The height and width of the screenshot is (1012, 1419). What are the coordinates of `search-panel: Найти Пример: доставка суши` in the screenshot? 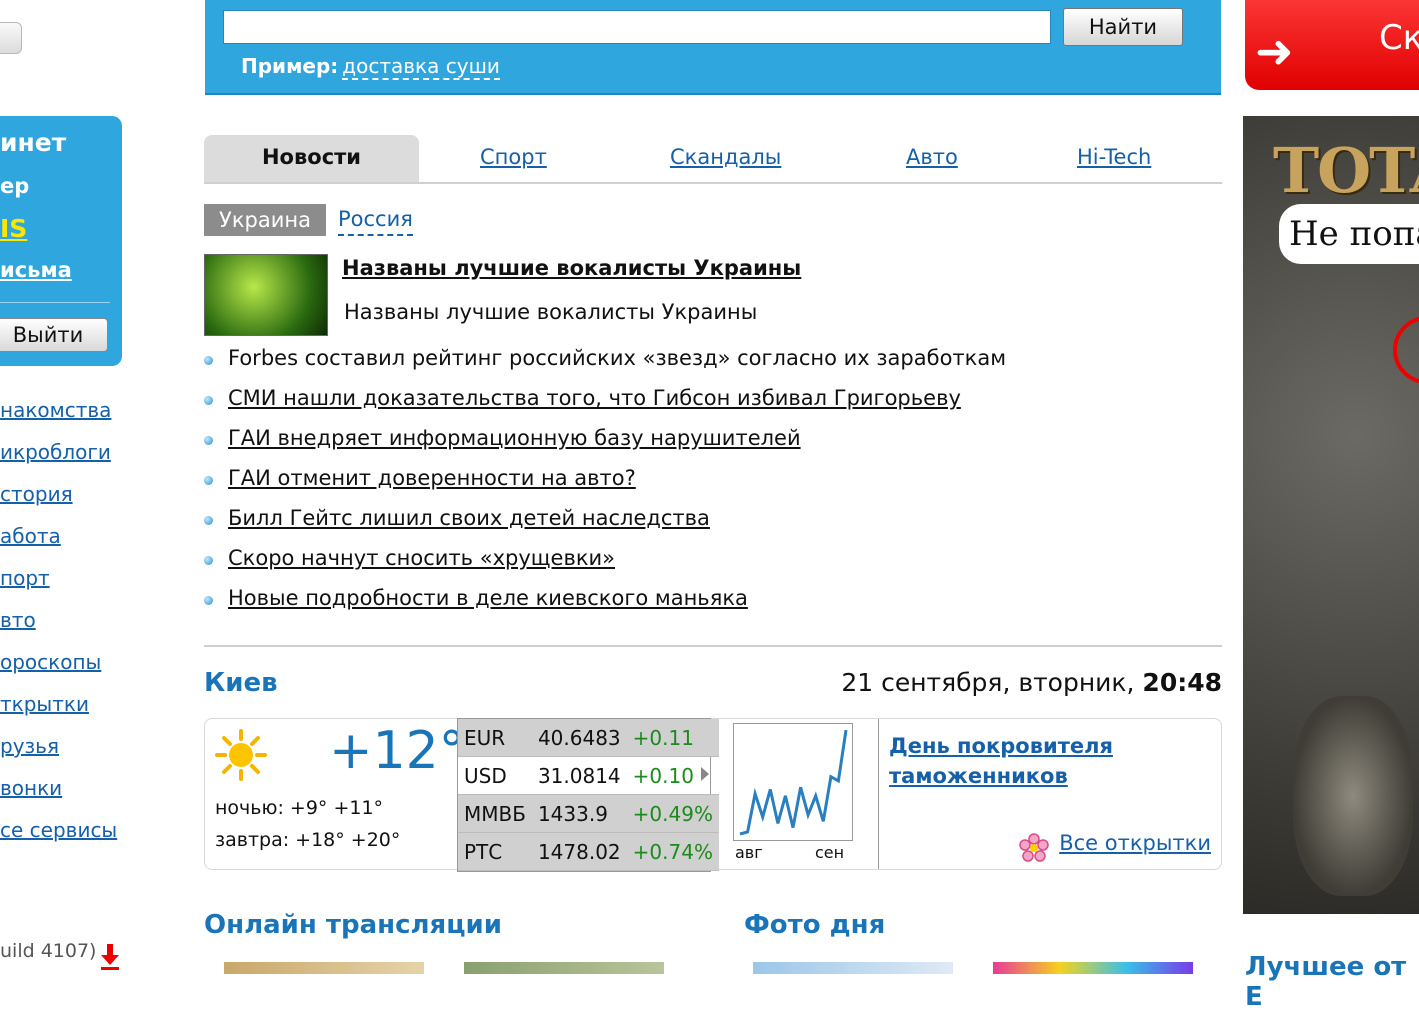 It's located at (713, 47).